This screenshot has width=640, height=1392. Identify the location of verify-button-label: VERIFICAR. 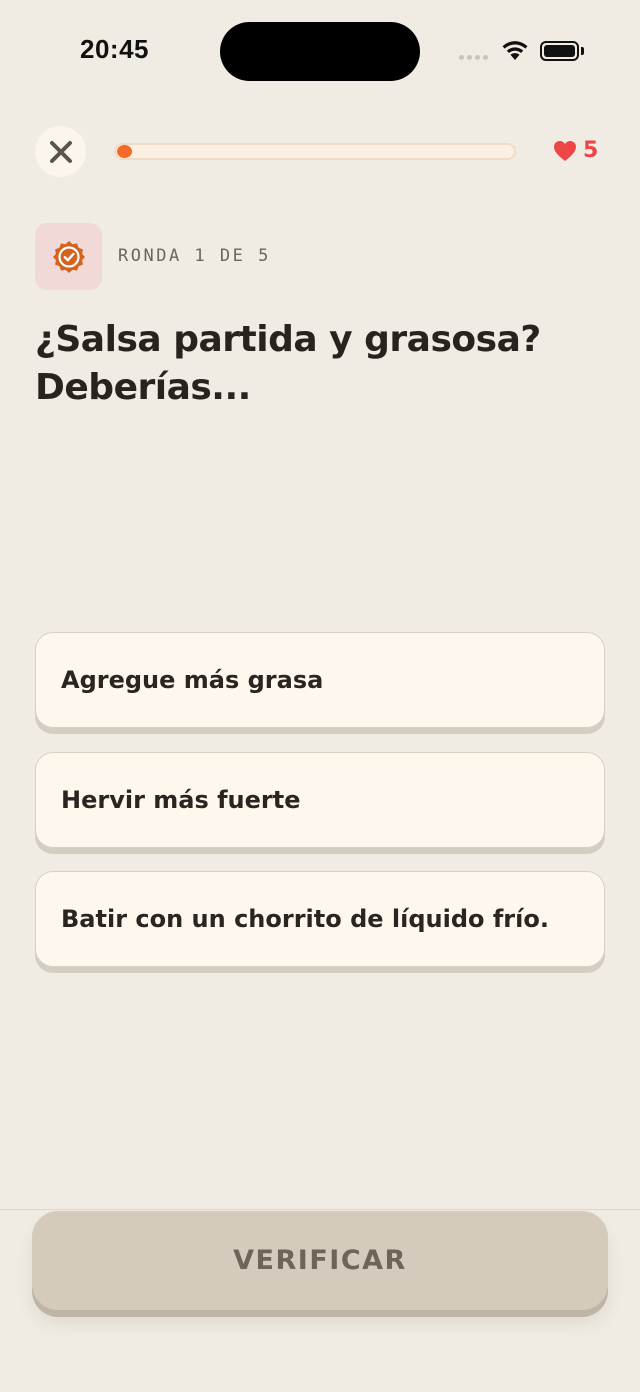
(320, 1260).